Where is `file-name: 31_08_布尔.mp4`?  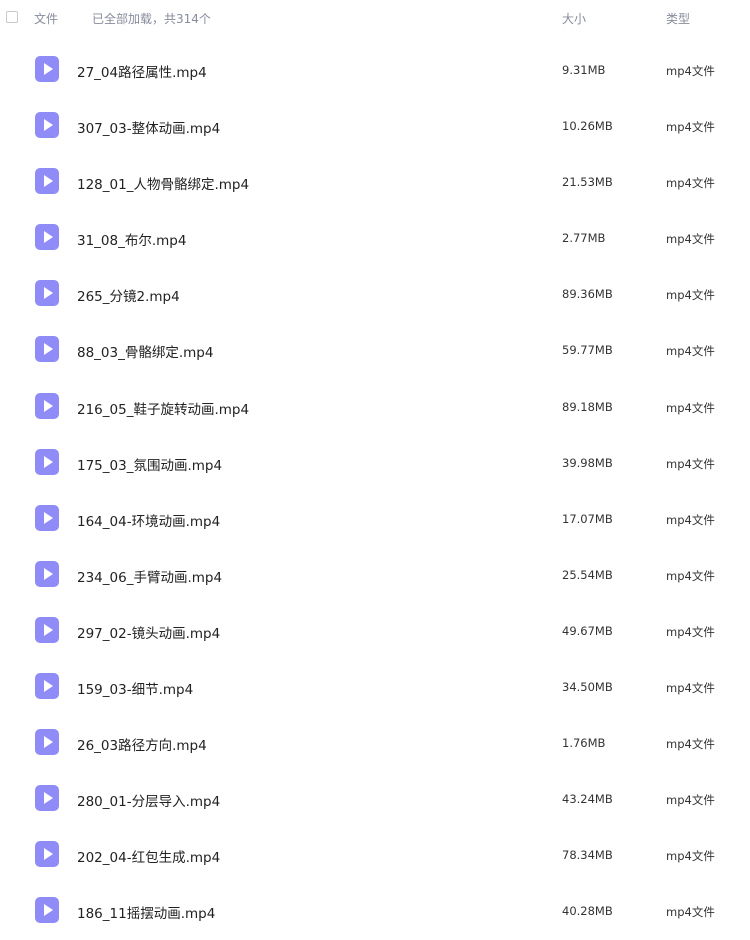 file-name: 31_08_布尔.mp4 is located at coordinates (131, 239).